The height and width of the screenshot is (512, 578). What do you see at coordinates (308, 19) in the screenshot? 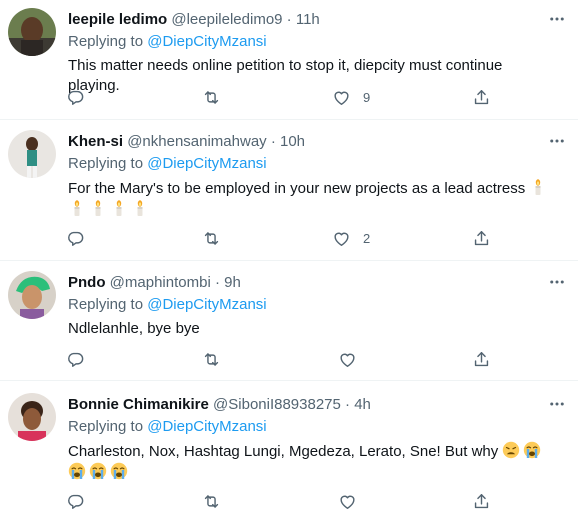
I see `timestamp: 11h` at bounding box center [308, 19].